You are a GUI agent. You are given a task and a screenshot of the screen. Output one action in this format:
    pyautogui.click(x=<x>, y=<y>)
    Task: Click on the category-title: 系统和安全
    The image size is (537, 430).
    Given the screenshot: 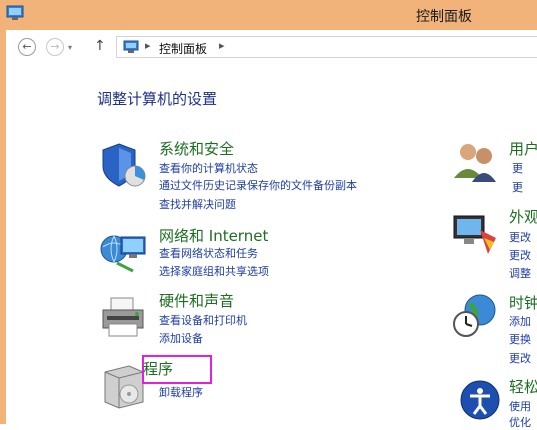 What is the action you would take?
    pyautogui.click(x=196, y=149)
    